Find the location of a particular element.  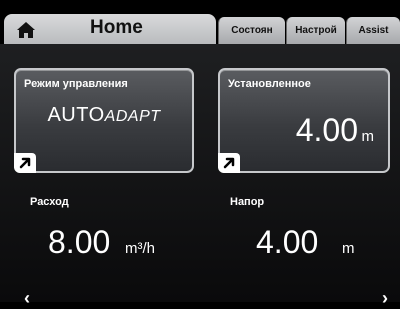

flow-unit: m³/h is located at coordinates (140, 248).